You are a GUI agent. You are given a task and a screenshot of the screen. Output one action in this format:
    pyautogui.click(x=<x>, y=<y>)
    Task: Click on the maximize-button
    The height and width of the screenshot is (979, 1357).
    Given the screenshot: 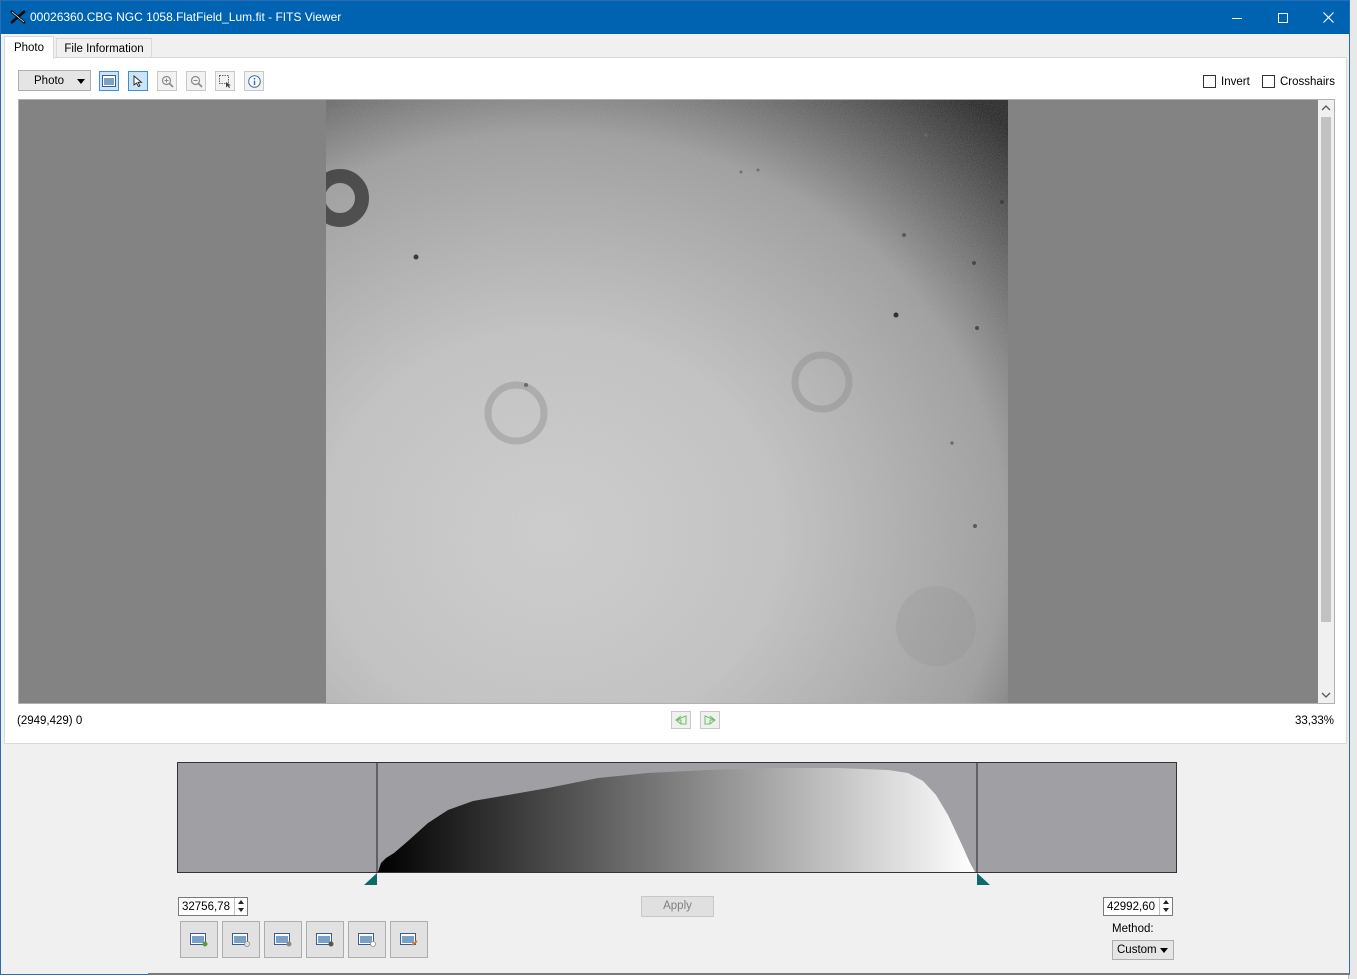 What is the action you would take?
    pyautogui.click(x=1283, y=17)
    